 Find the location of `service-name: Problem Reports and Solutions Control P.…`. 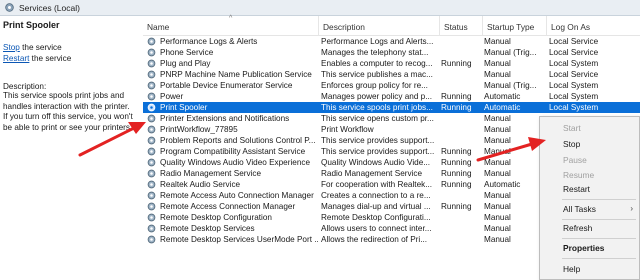

service-name: Problem Reports and Solutions Control P.… is located at coordinates (238, 140).